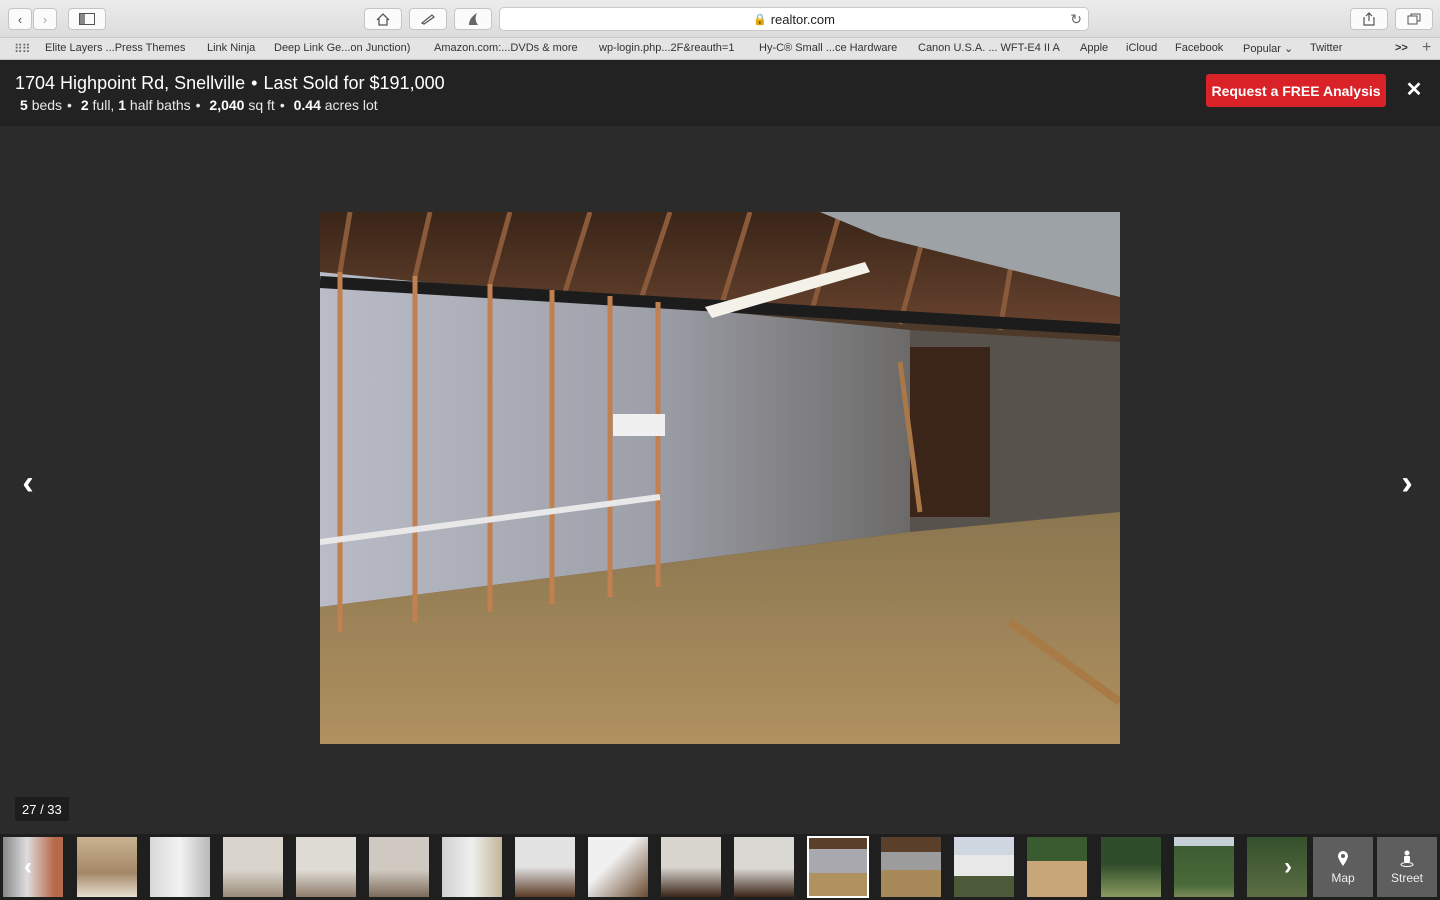  What do you see at coordinates (115, 48) in the screenshot?
I see `bookmark-elite-layers: Elite Layers ...Press Themes` at bounding box center [115, 48].